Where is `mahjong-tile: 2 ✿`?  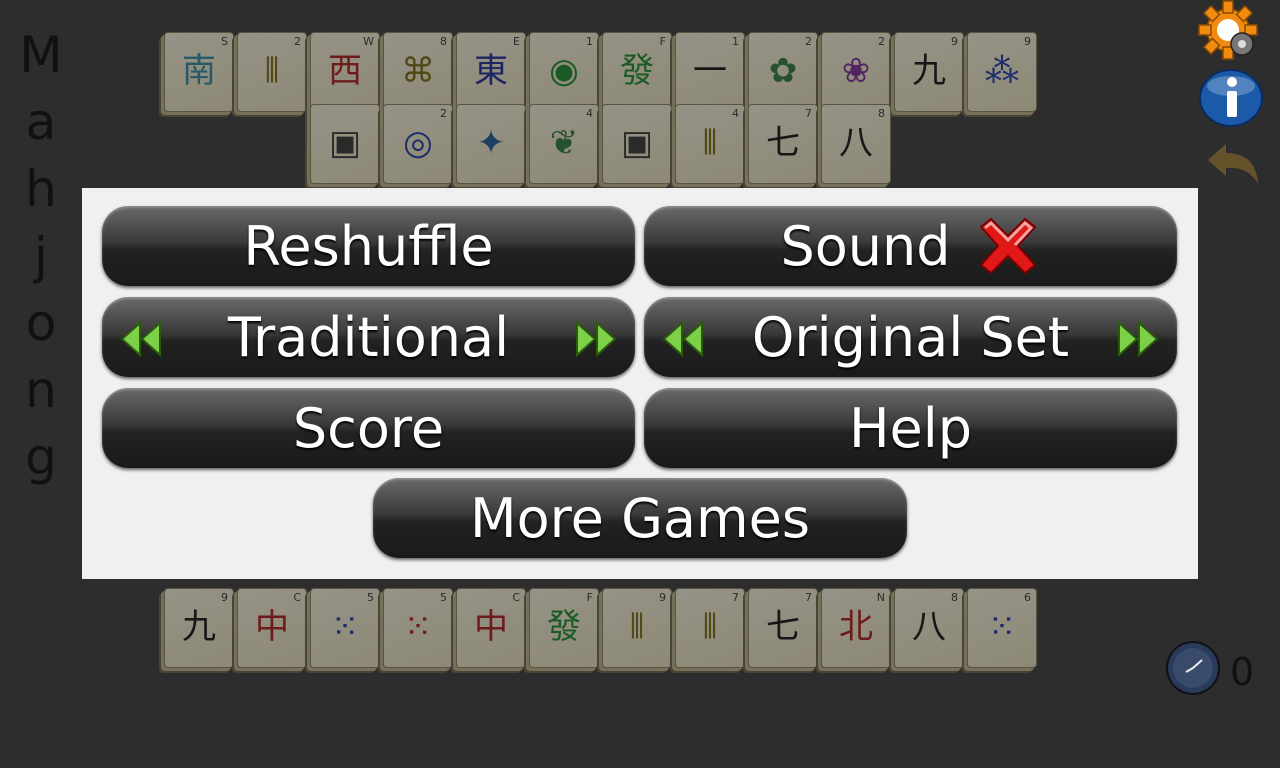 mahjong-tile: 2 ✿ is located at coordinates (783, 72).